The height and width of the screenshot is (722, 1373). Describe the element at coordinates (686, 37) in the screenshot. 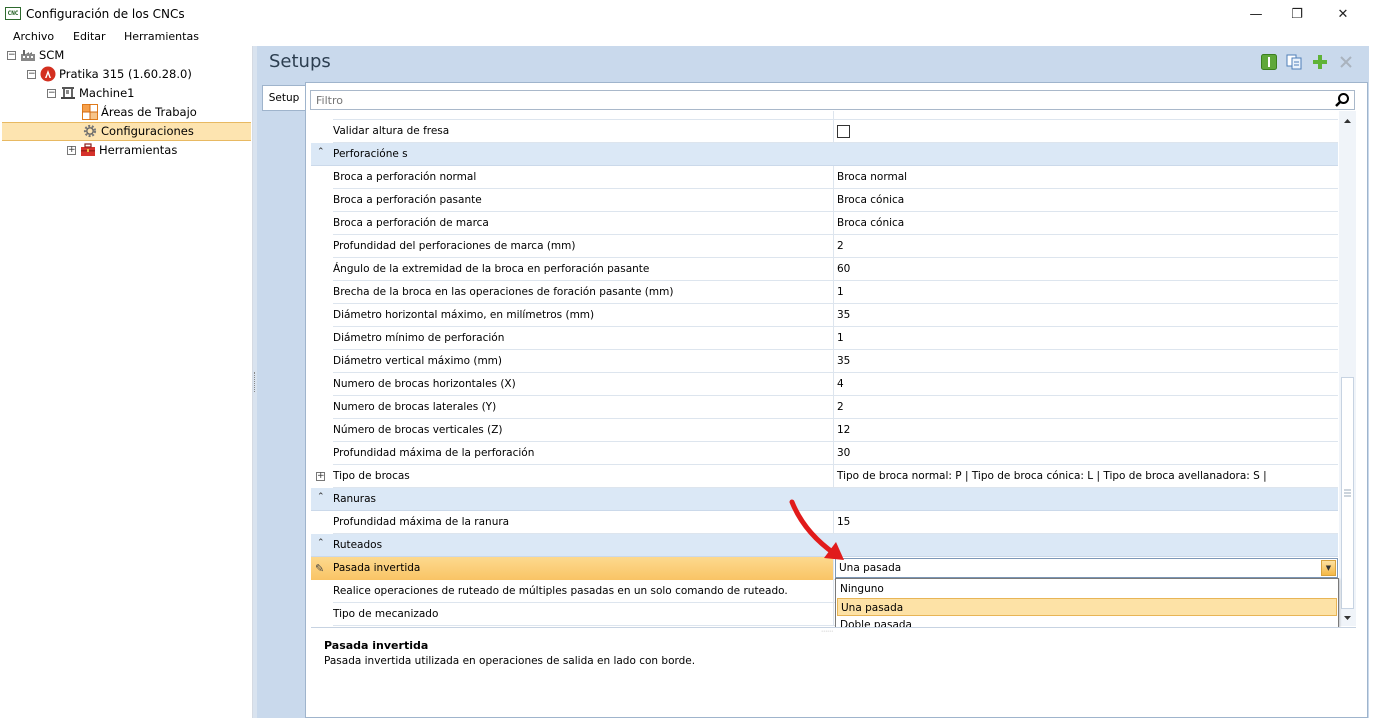

I see `menu-bar: Archivo Editar Herramientas` at that location.